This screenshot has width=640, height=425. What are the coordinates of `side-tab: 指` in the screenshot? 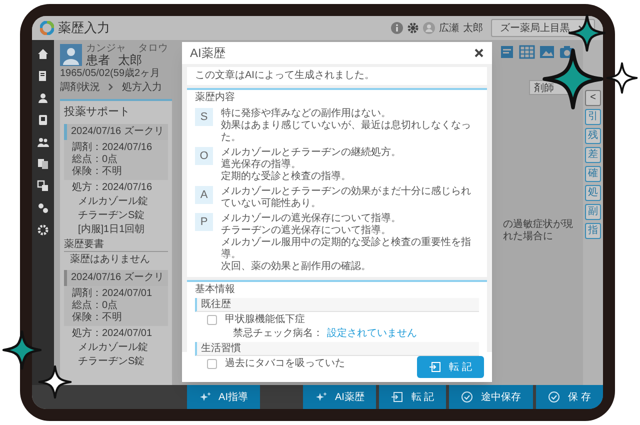 It's located at (593, 231).